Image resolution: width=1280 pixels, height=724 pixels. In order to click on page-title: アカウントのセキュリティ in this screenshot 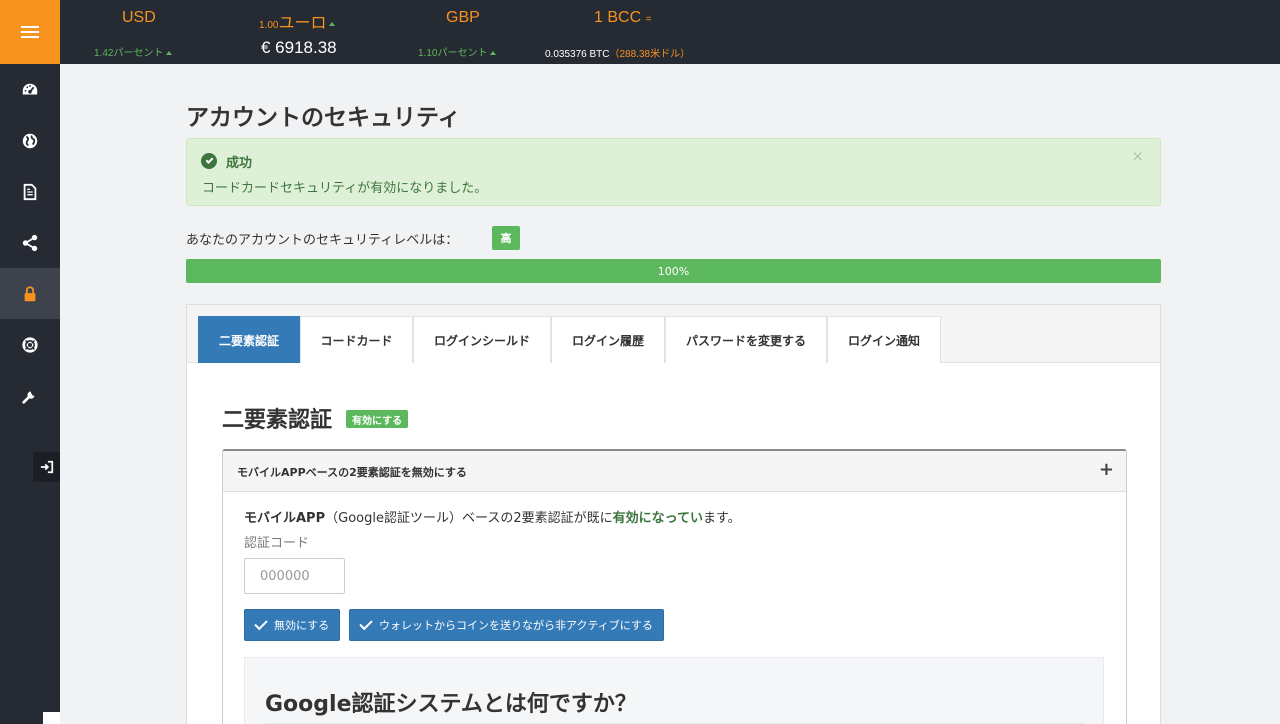, I will do `click(323, 118)`.